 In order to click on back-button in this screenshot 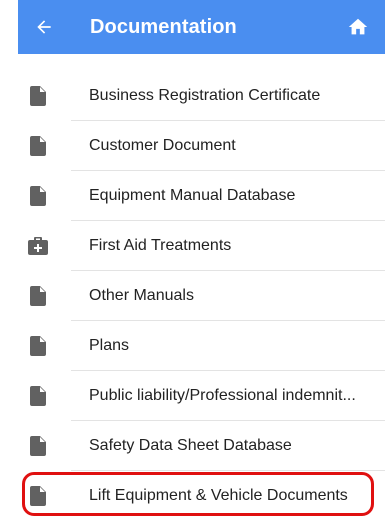, I will do `click(44, 27)`.